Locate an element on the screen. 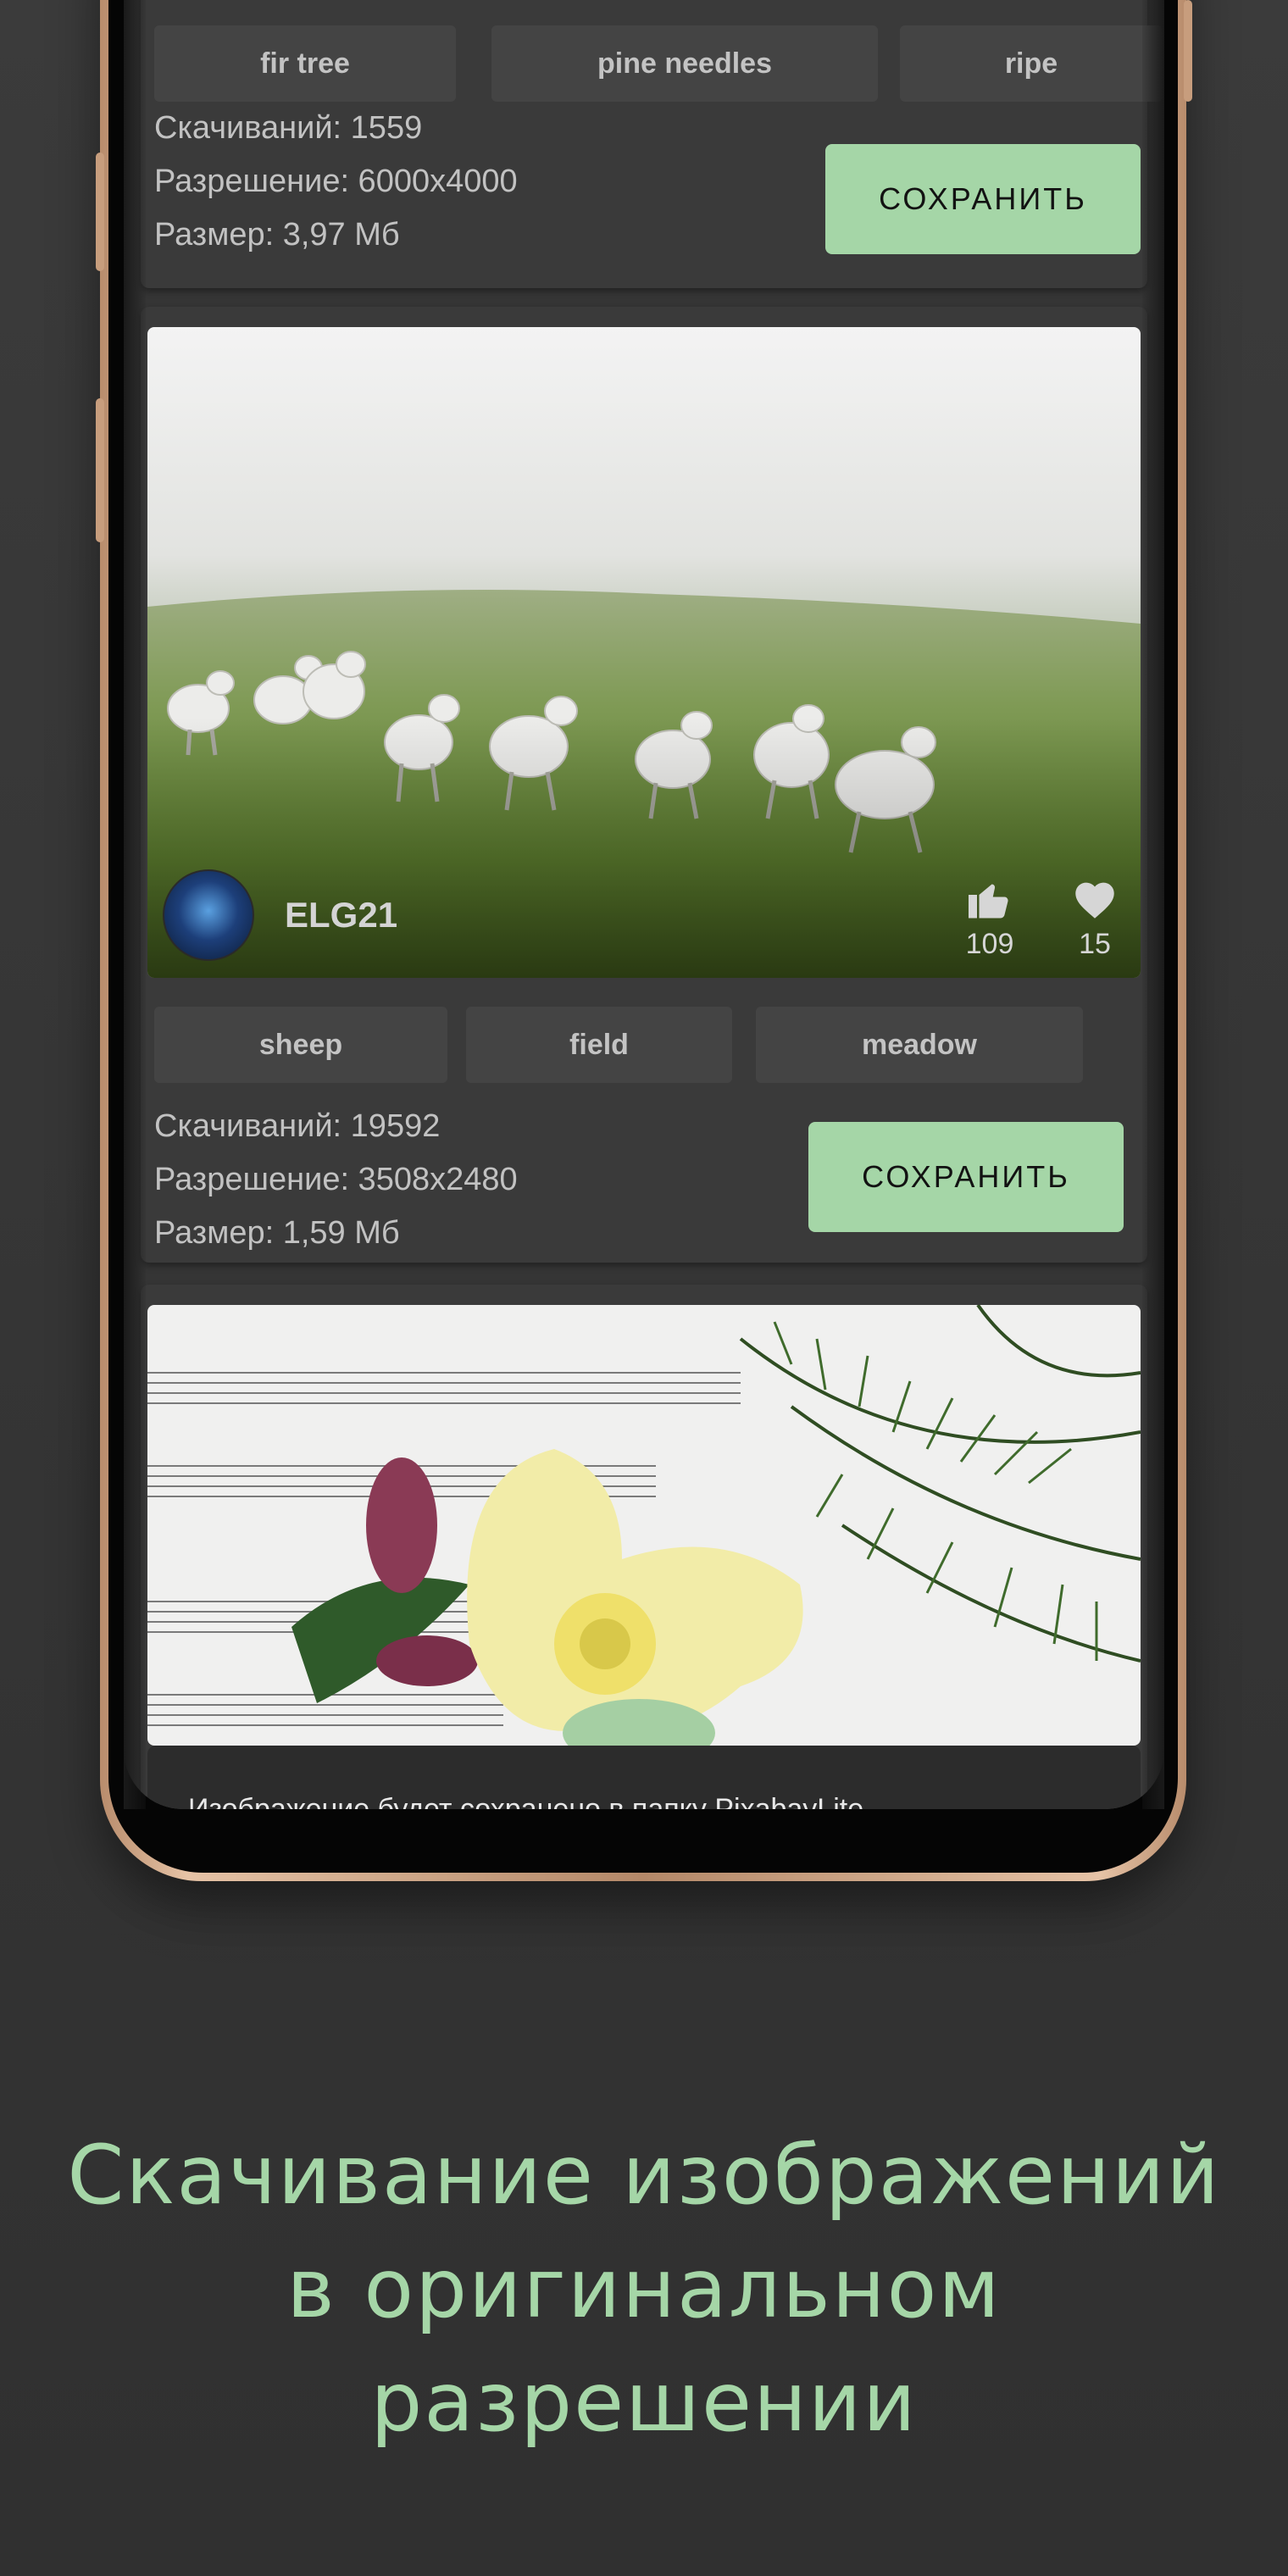  tag-chip: field is located at coordinates (599, 1045).